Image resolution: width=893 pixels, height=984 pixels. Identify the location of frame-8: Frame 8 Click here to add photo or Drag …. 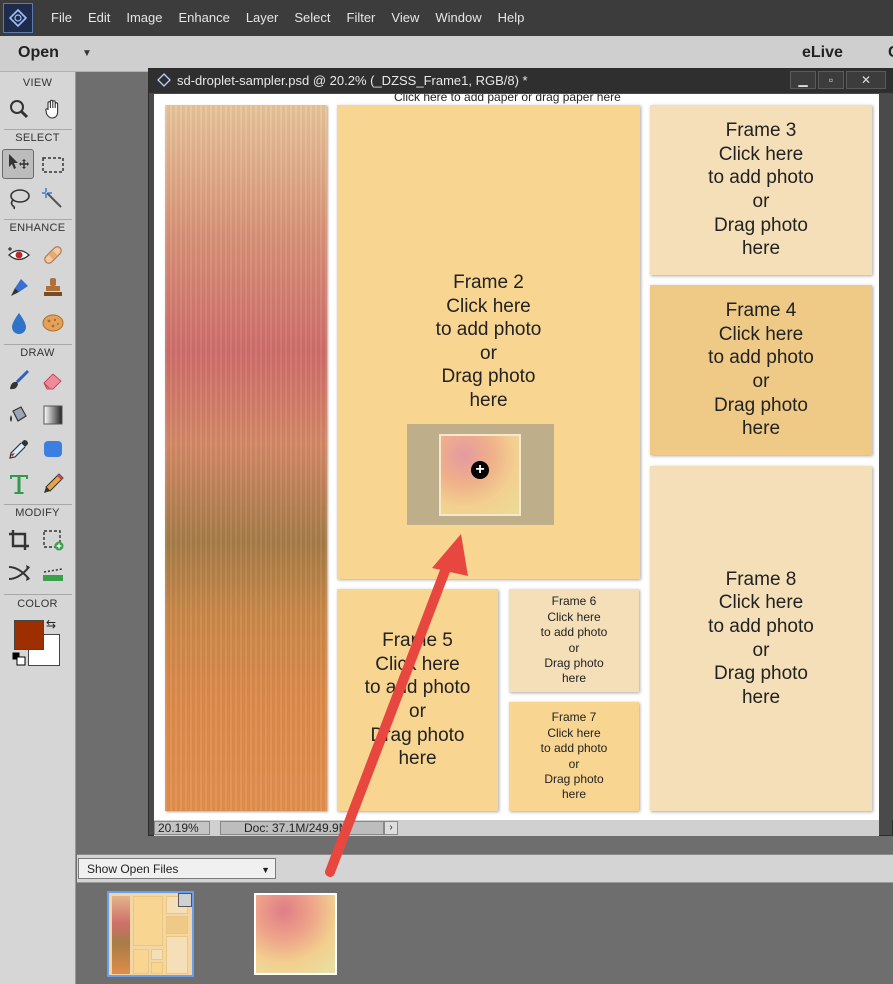
(761, 638).